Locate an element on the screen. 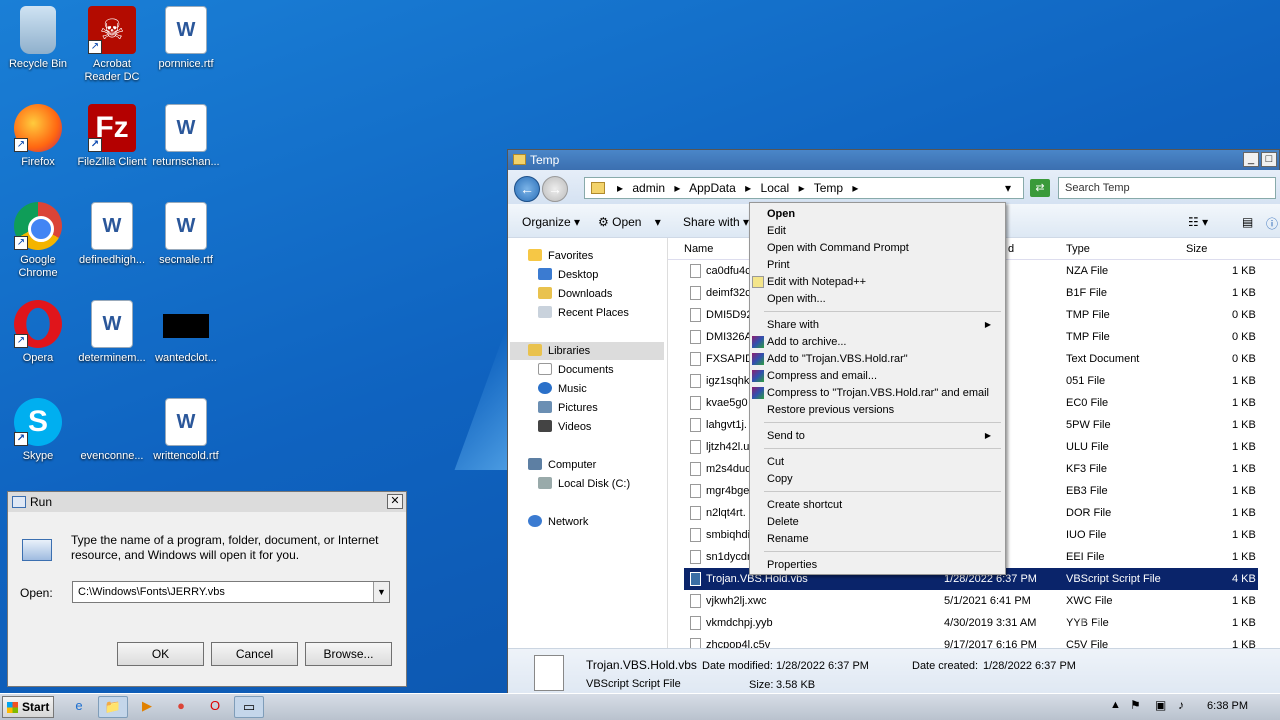 The height and width of the screenshot is (720, 1280). menu-delete: Delete is located at coordinates (783, 522).